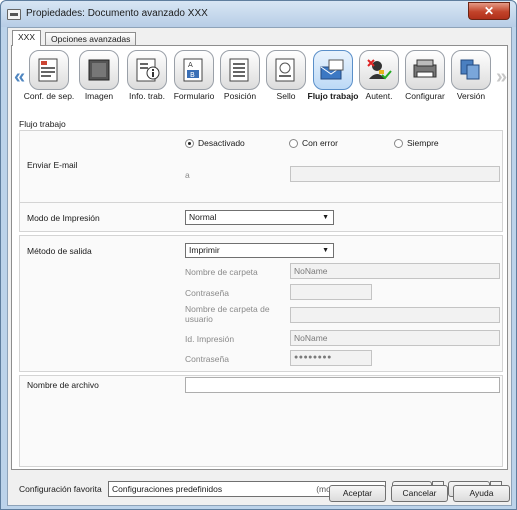 This screenshot has height=510, width=517. Describe the element at coordinates (395, 338) in the screenshot. I see `print-id-field: NoName` at that location.